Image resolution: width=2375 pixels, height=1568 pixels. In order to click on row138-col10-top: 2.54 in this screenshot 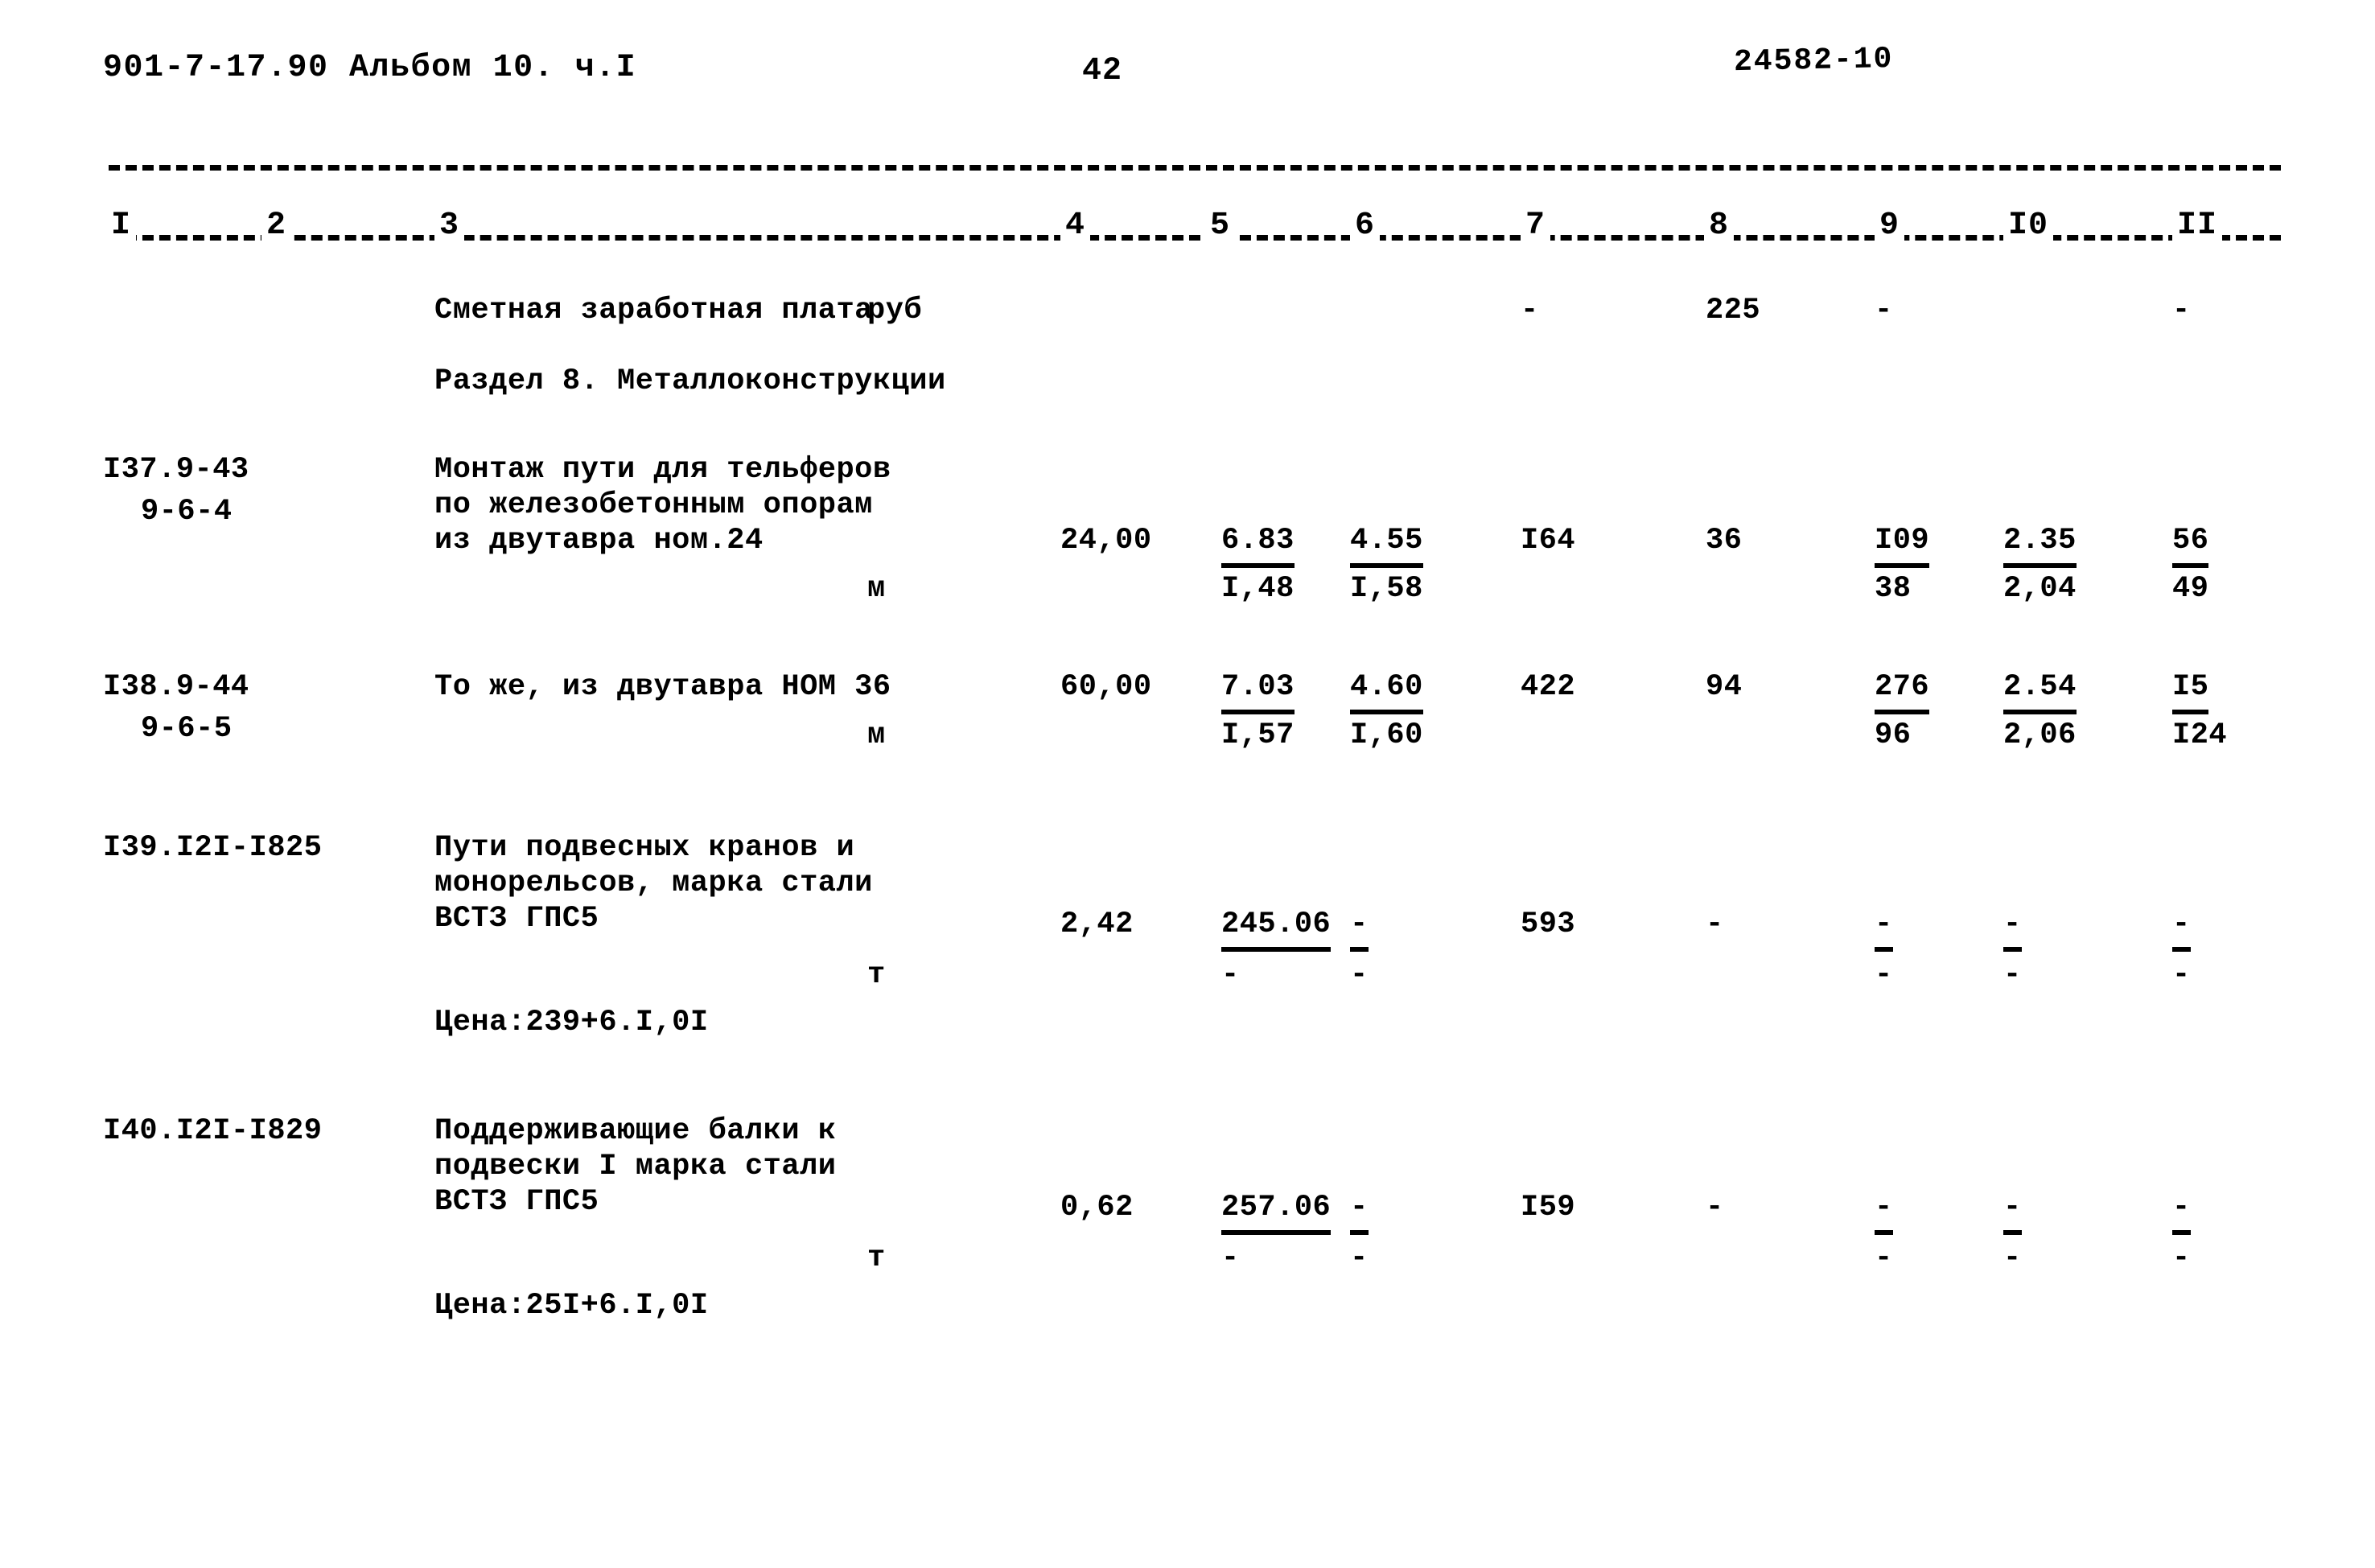, I will do `click(2040, 690)`.